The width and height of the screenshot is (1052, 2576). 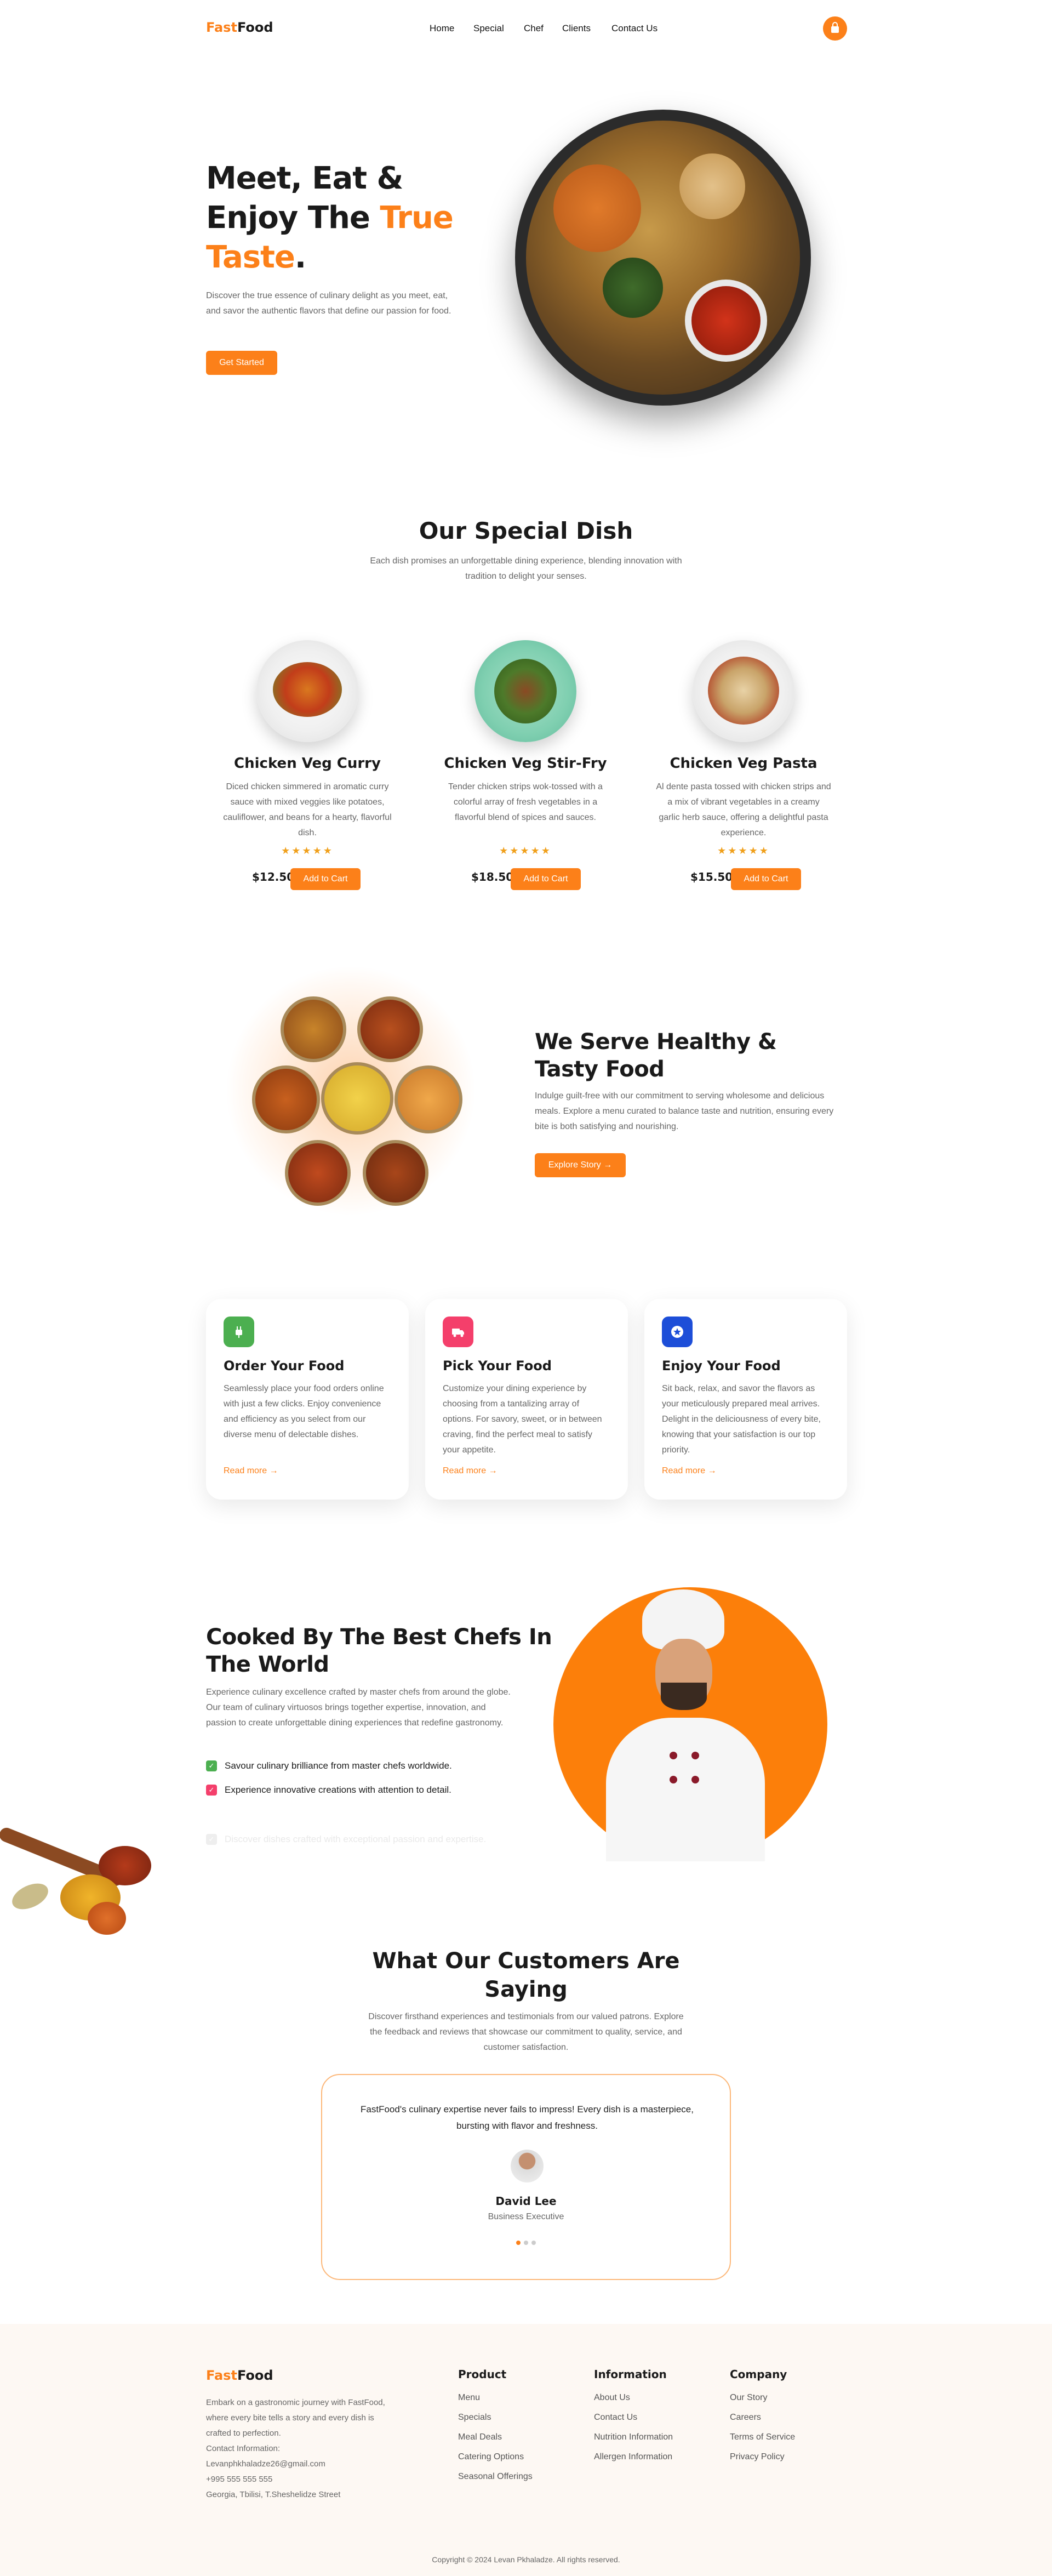 I want to click on carousel-dot-active, so click(x=519, y=2243).